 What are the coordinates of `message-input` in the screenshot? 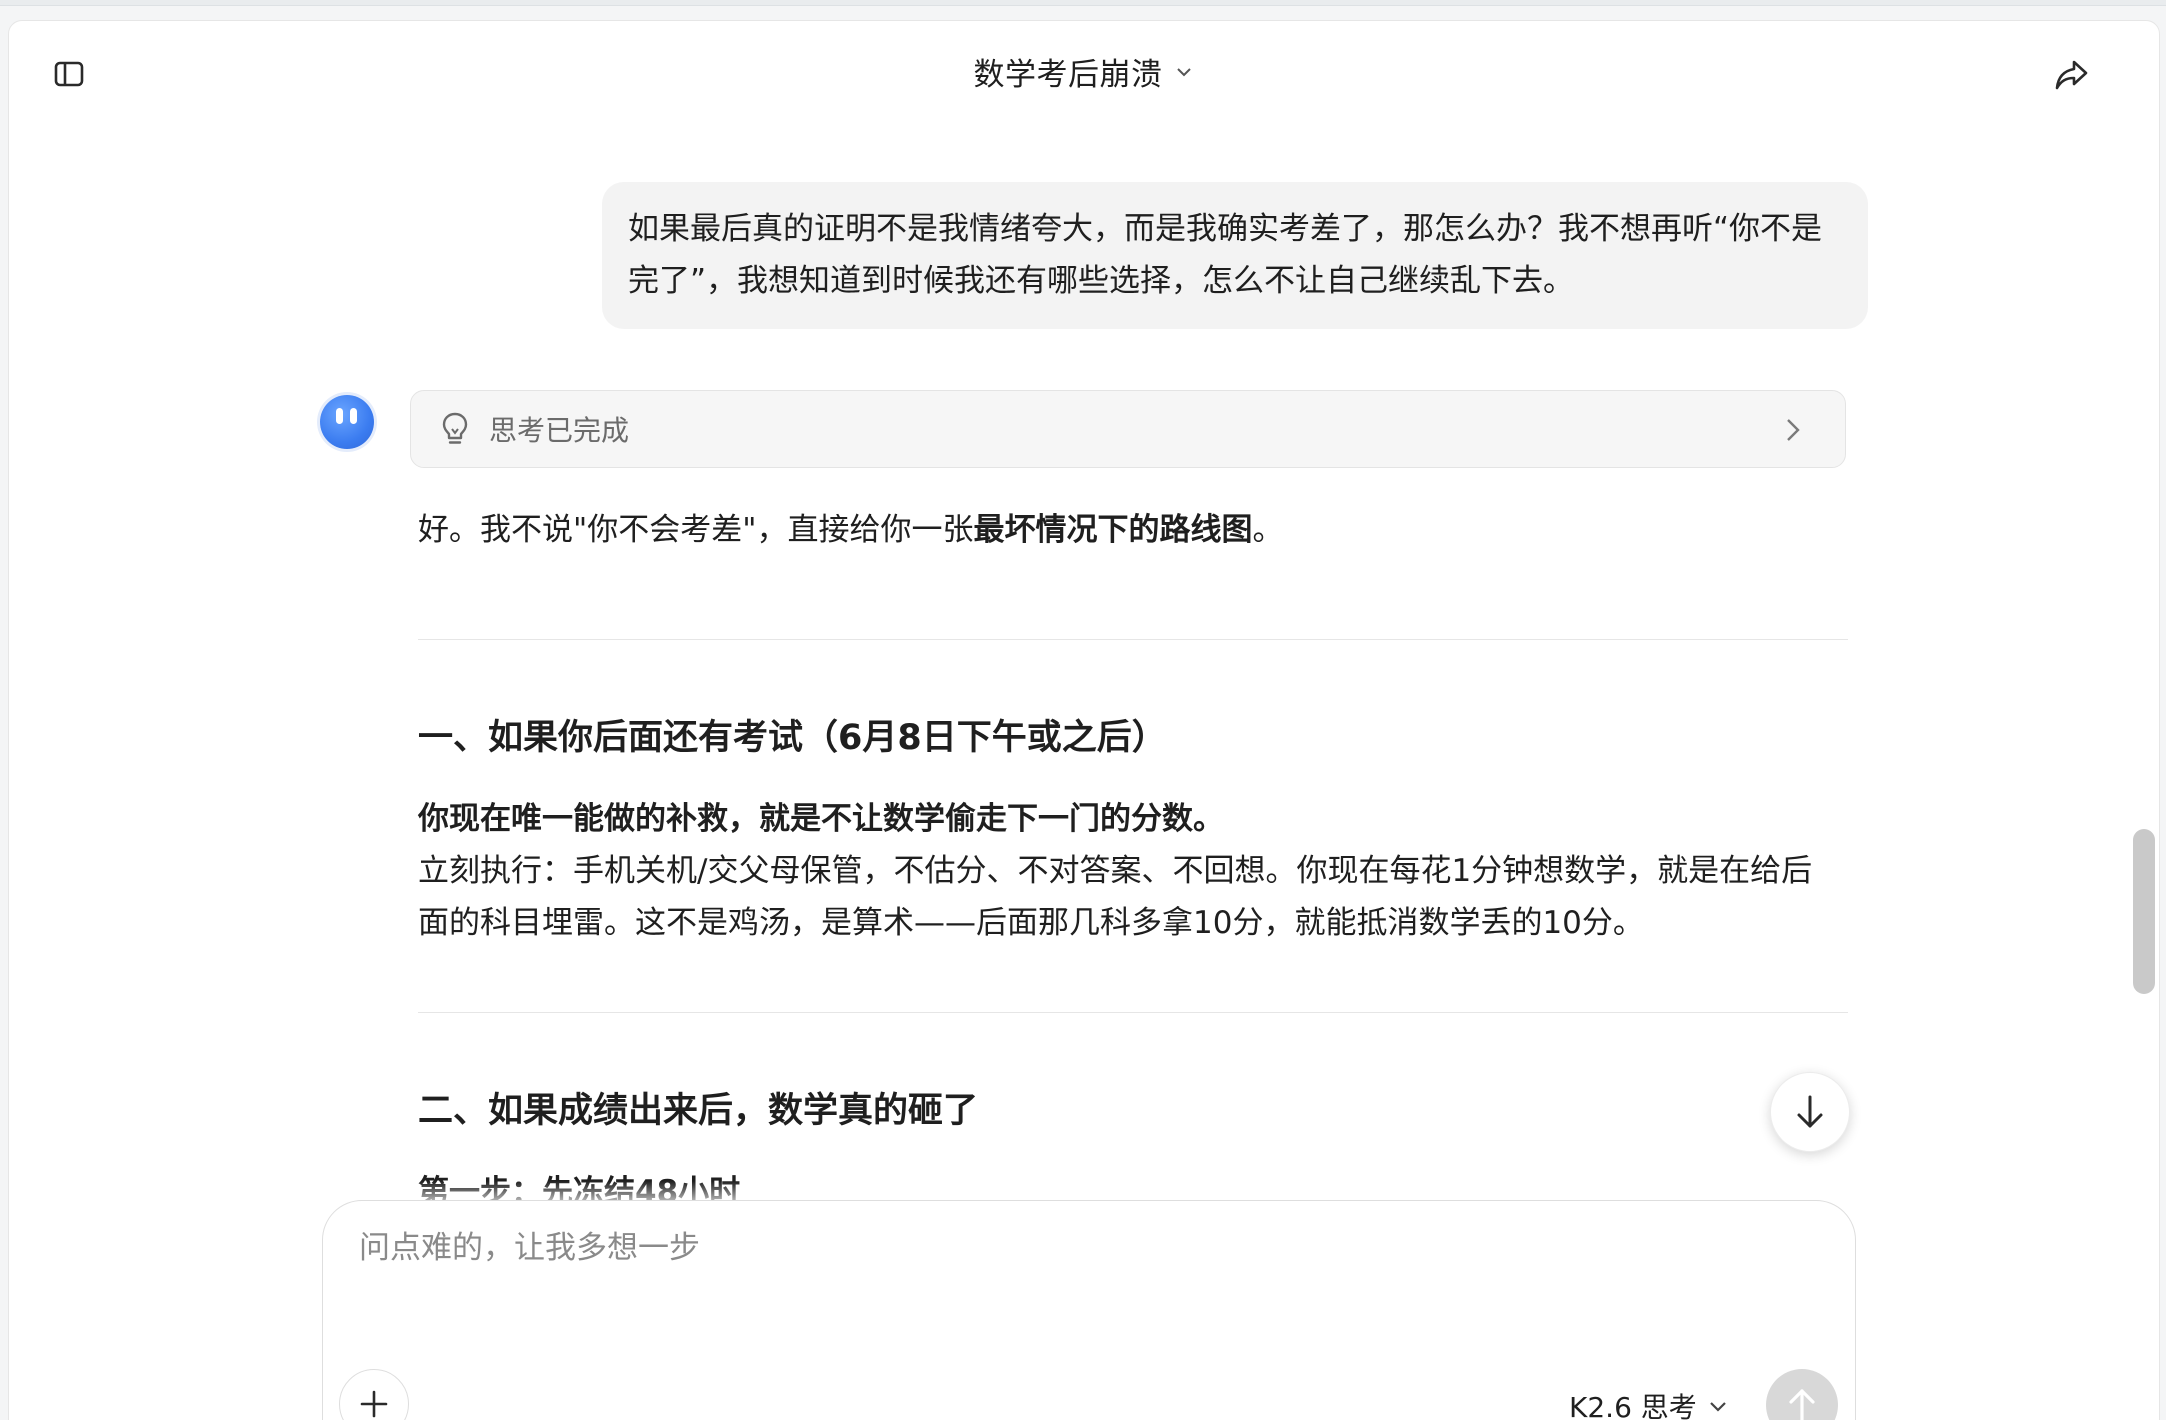 It's located at (1059, 1248).